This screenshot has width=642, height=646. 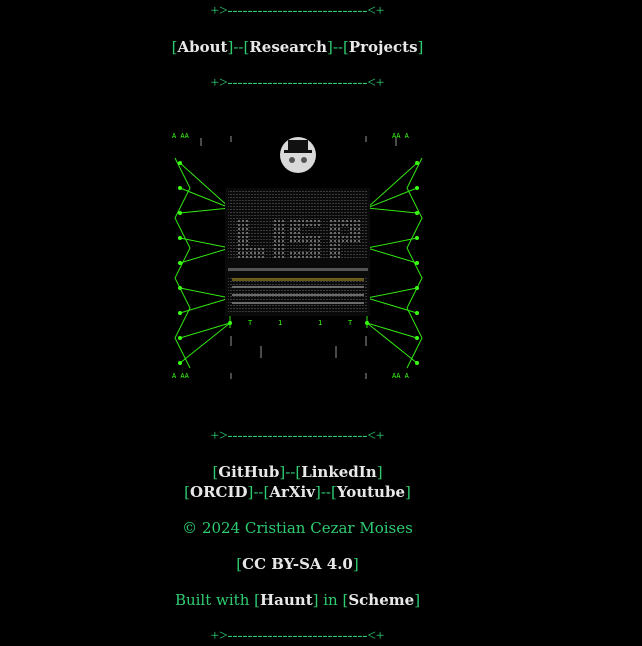 I want to click on license: [CC BY-SA 4.0], so click(x=297, y=564).